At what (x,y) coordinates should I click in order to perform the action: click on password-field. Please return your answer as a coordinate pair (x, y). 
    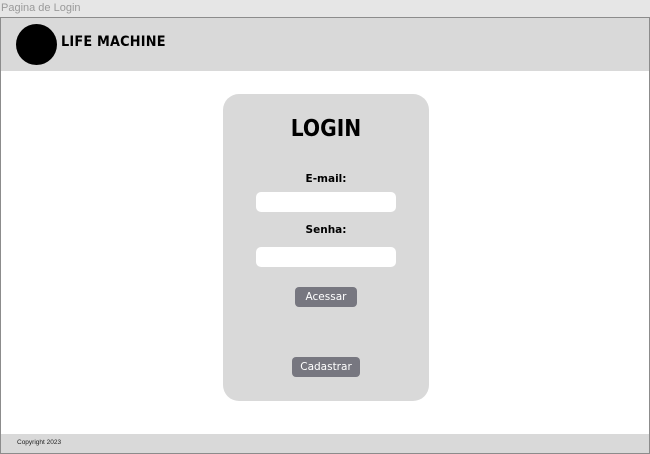
    Looking at the image, I should click on (326, 257).